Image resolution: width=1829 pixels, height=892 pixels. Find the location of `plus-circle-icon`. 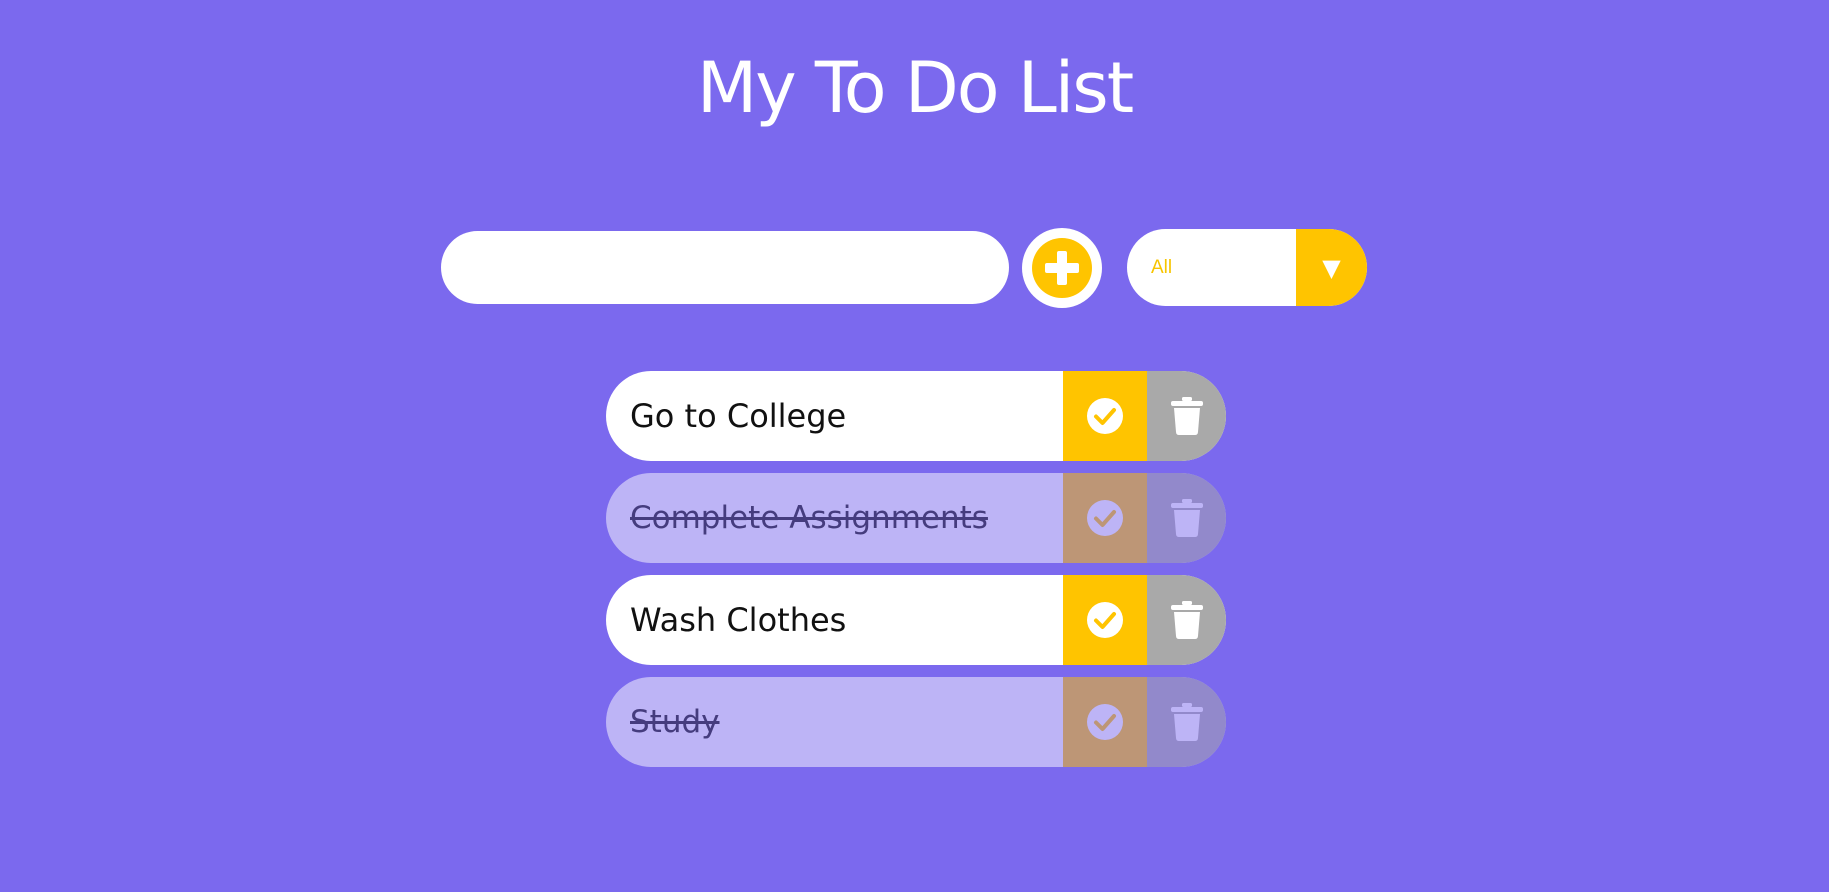

plus-circle-icon is located at coordinates (1062, 268).